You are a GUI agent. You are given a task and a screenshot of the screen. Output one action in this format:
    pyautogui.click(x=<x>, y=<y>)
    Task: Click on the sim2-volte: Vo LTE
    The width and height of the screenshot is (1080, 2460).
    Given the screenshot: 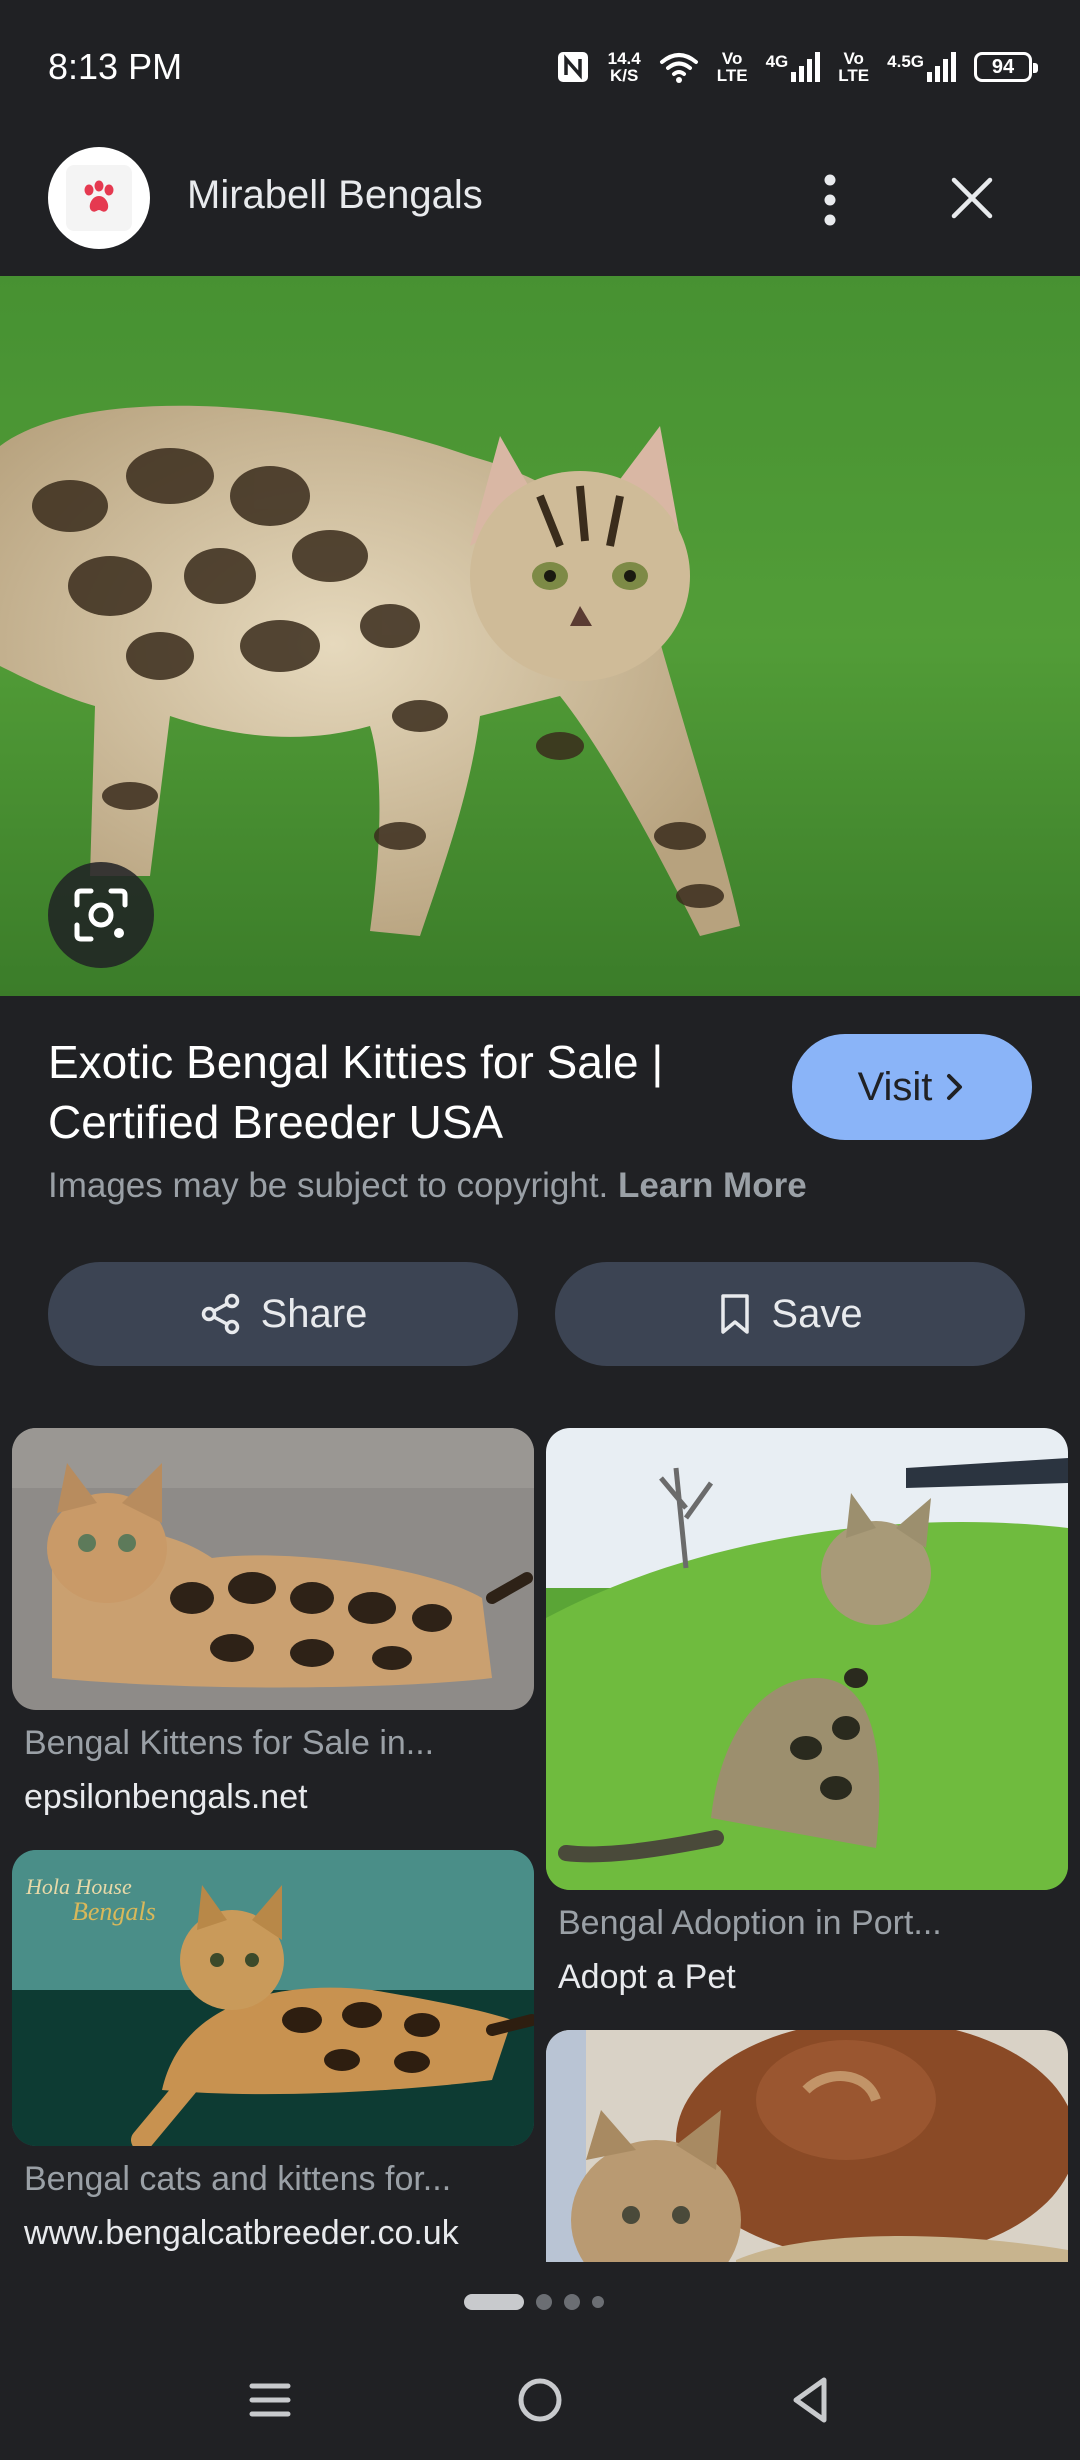 What is the action you would take?
    pyautogui.click(x=854, y=67)
    